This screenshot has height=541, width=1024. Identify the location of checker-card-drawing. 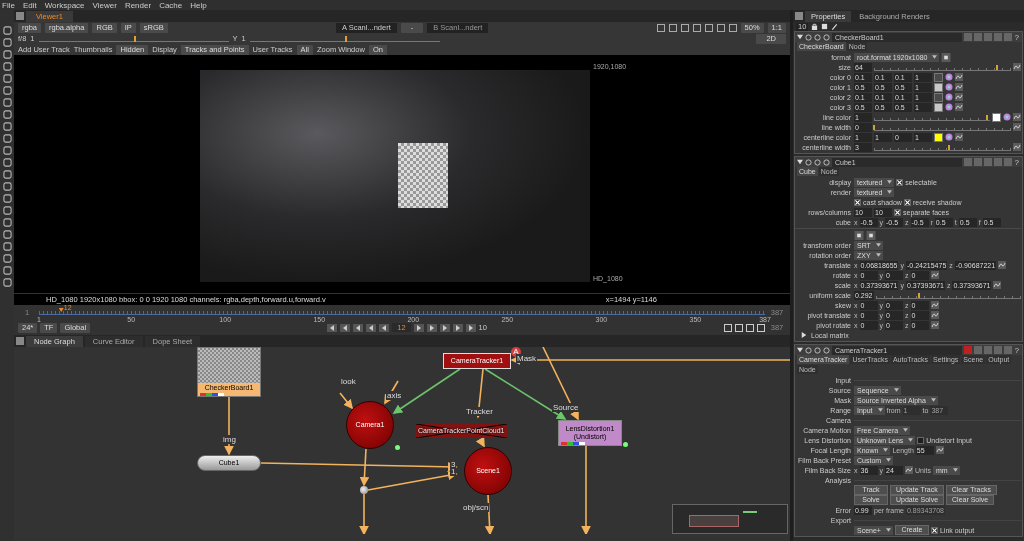
(423, 175).